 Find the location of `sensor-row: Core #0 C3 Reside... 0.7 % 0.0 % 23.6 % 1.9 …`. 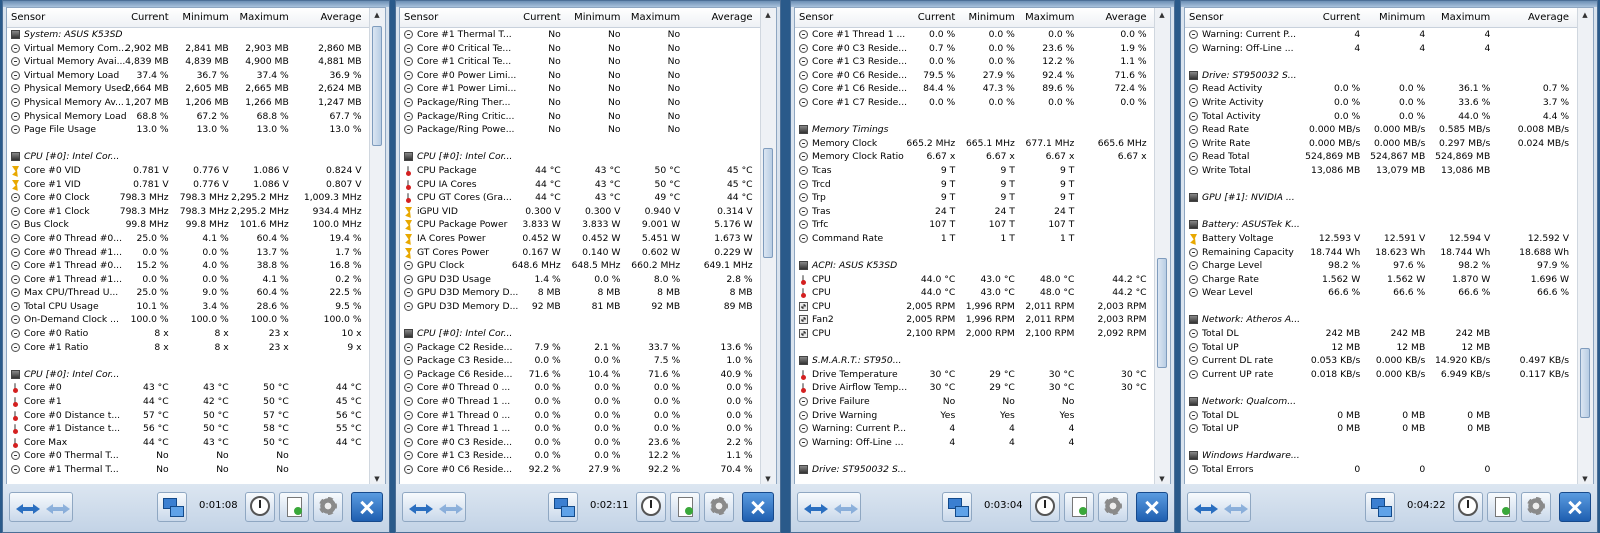

sensor-row: Core #0 C3 Reside... 0.7 % 0.0 % 23.6 % 1.9 … is located at coordinates (974, 49).